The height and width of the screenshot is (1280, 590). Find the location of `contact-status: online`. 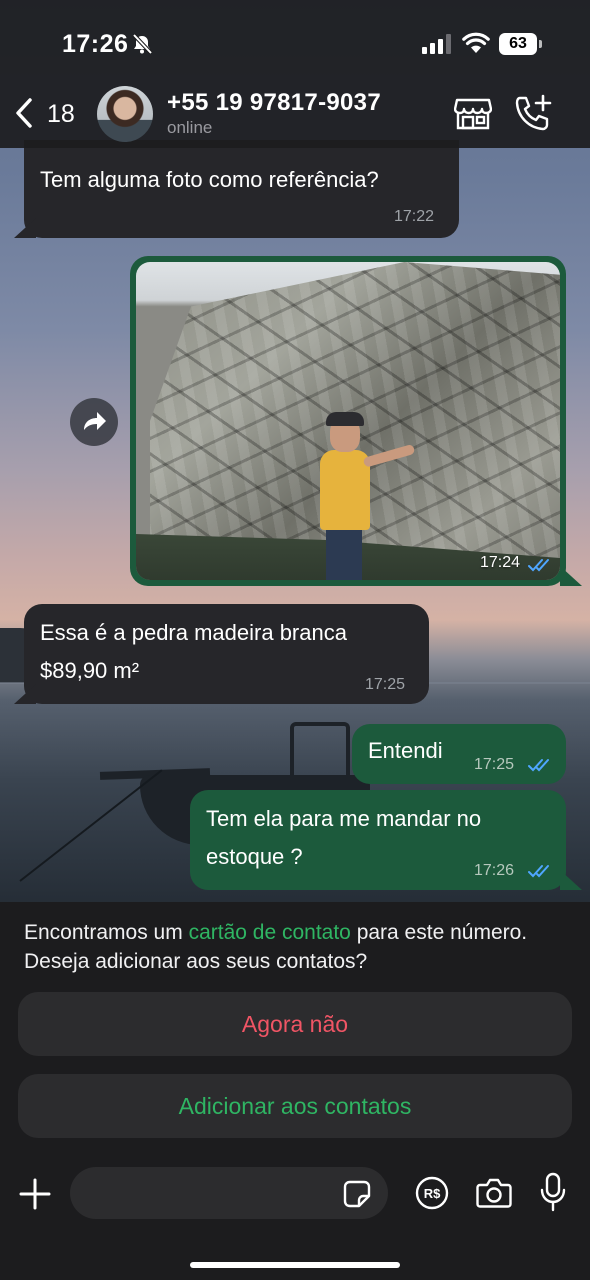

contact-status: online is located at coordinates (190, 127).